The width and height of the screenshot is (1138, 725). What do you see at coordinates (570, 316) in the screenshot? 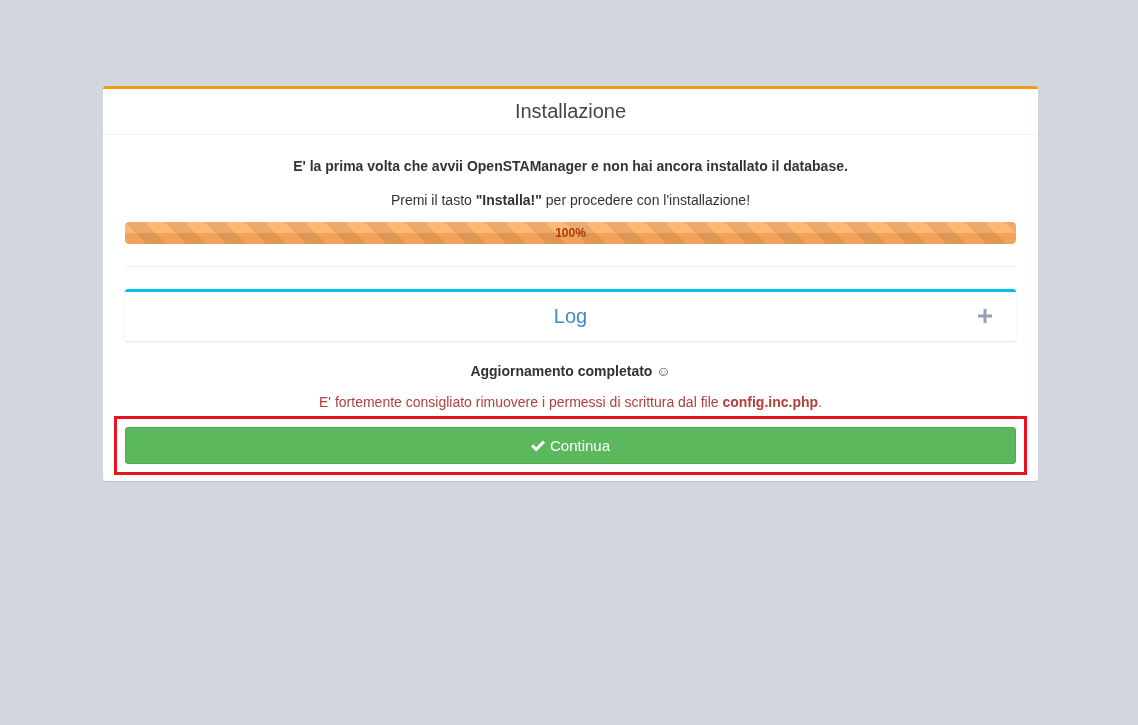
I see `log-title: Log` at bounding box center [570, 316].